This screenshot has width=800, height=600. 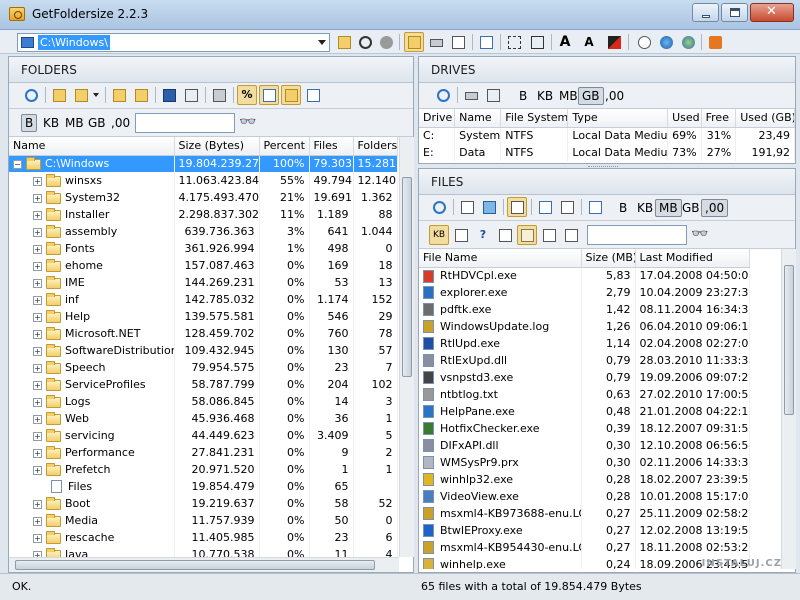 I want to click on language-button, so click(x=666, y=42).